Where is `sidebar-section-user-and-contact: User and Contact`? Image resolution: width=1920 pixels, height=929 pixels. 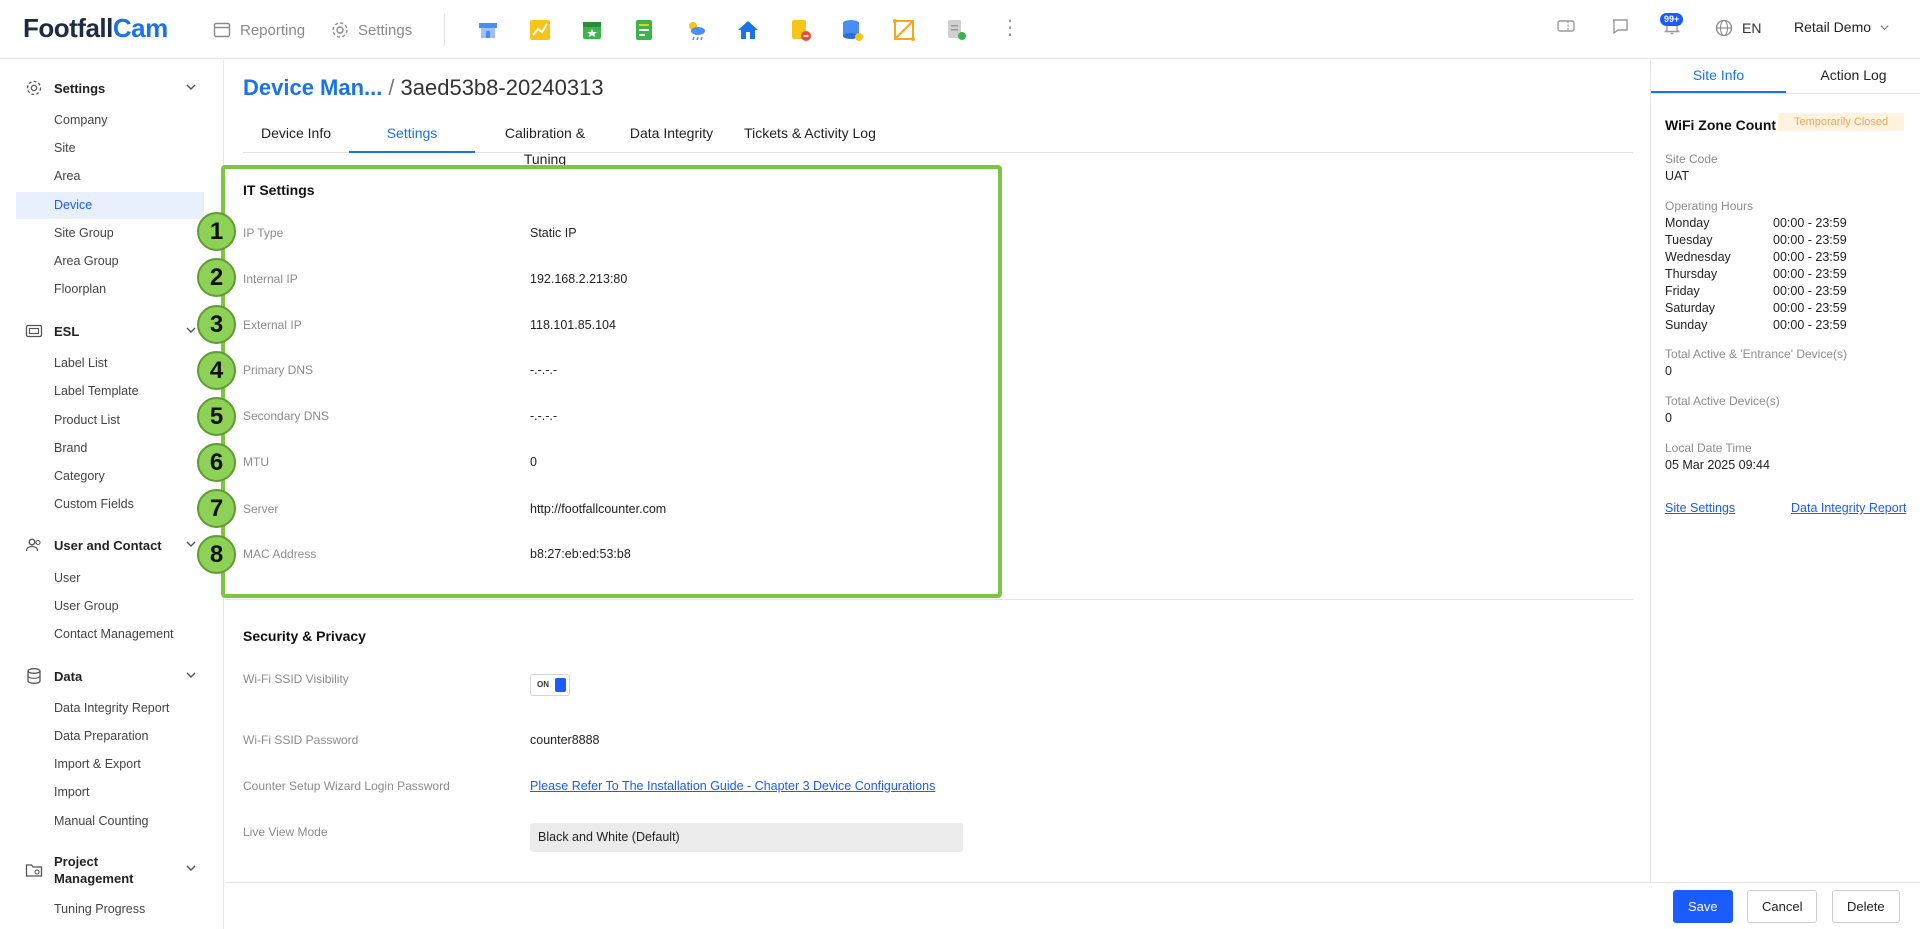
sidebar-section-user-and-contact: User and Contact is located at coordinates (111, 545).